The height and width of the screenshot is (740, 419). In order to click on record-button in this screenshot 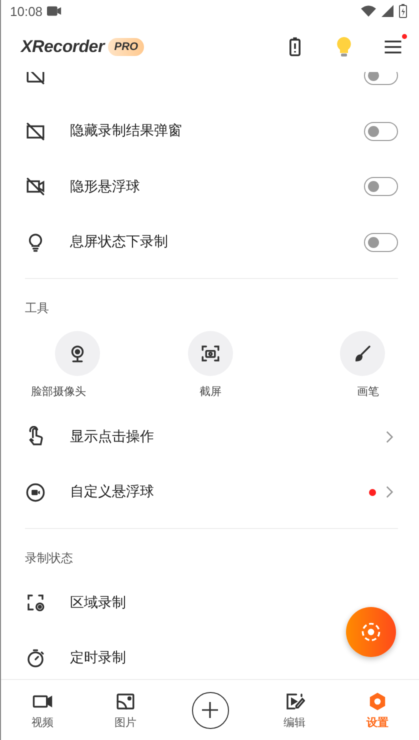, I will do `click(371, 632)`.